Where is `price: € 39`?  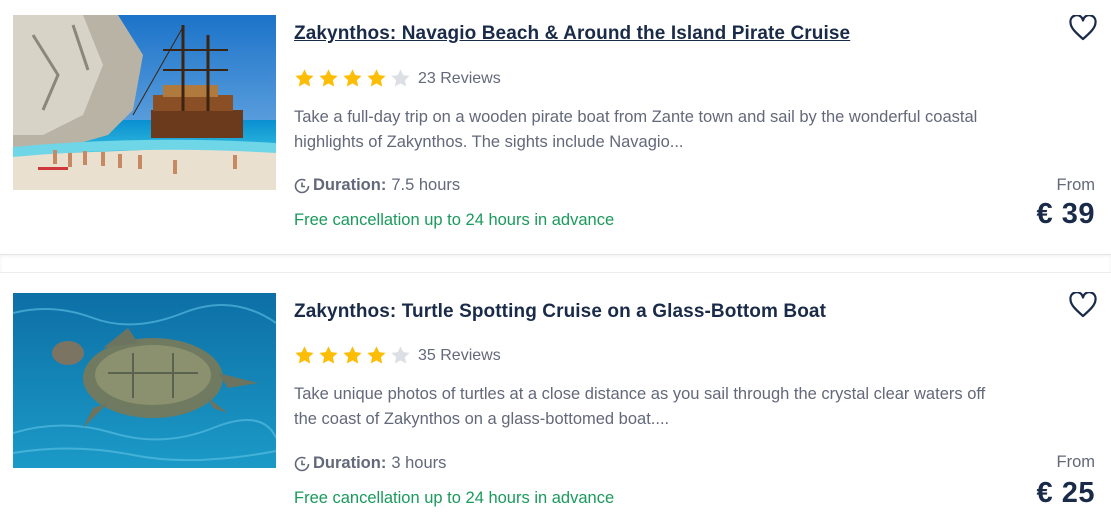
price: € 39 is located at coordinates (1065, 214).